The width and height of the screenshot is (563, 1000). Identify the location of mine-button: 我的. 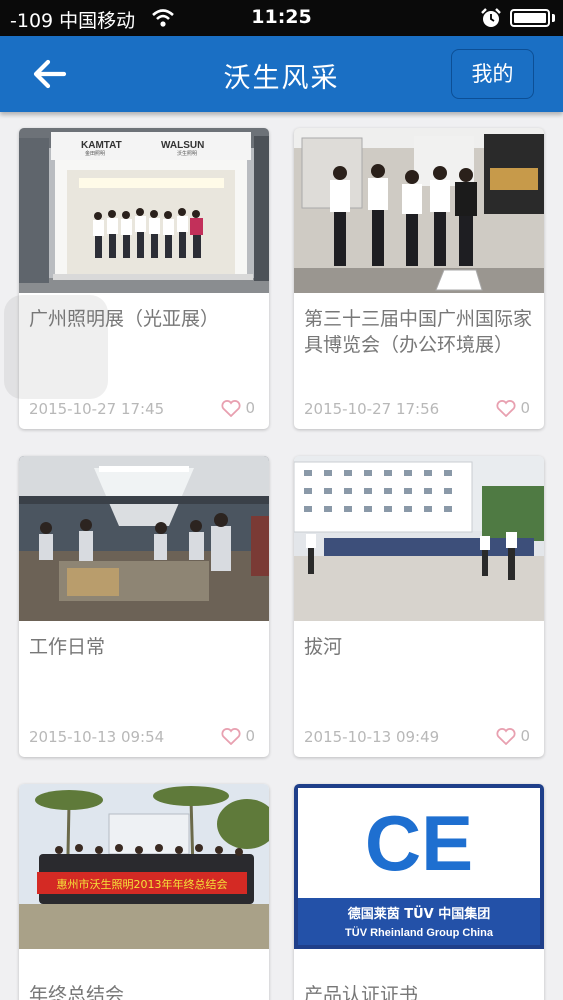
(492, 74).